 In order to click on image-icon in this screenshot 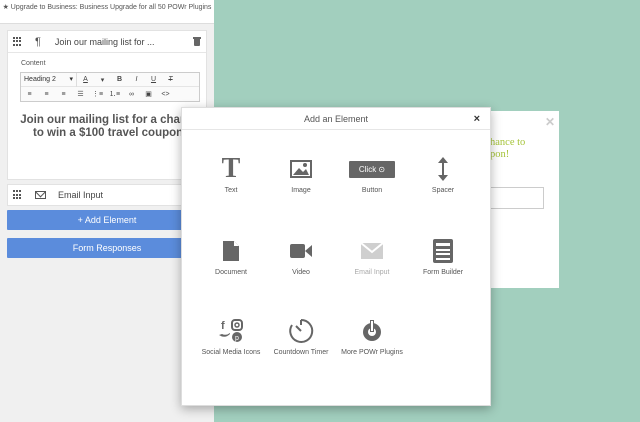, I will do `click(301, 169)`.